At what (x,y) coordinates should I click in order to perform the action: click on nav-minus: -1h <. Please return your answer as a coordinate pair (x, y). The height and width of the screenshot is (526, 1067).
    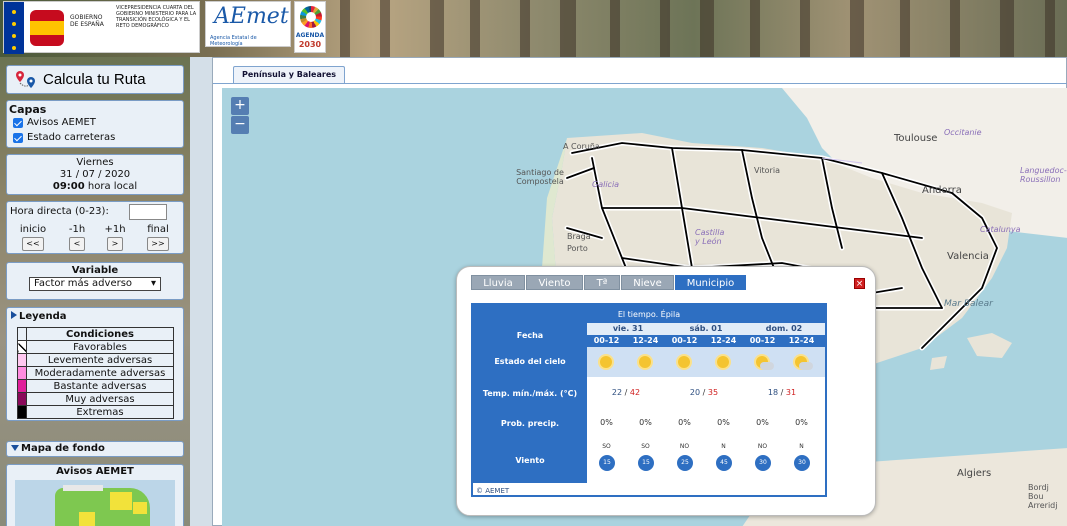
    Looking at the image, I should click on (77, 237).